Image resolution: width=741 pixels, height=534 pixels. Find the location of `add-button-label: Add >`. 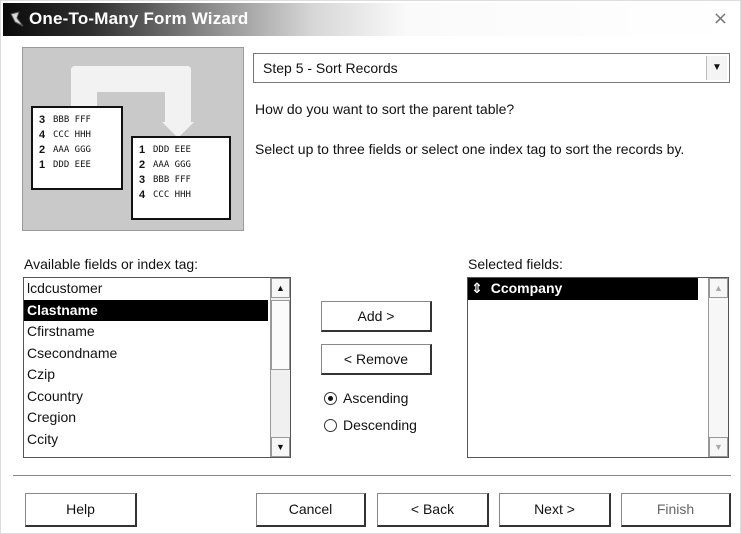

add-button-label: Add > is located at coordinates (376, 316).